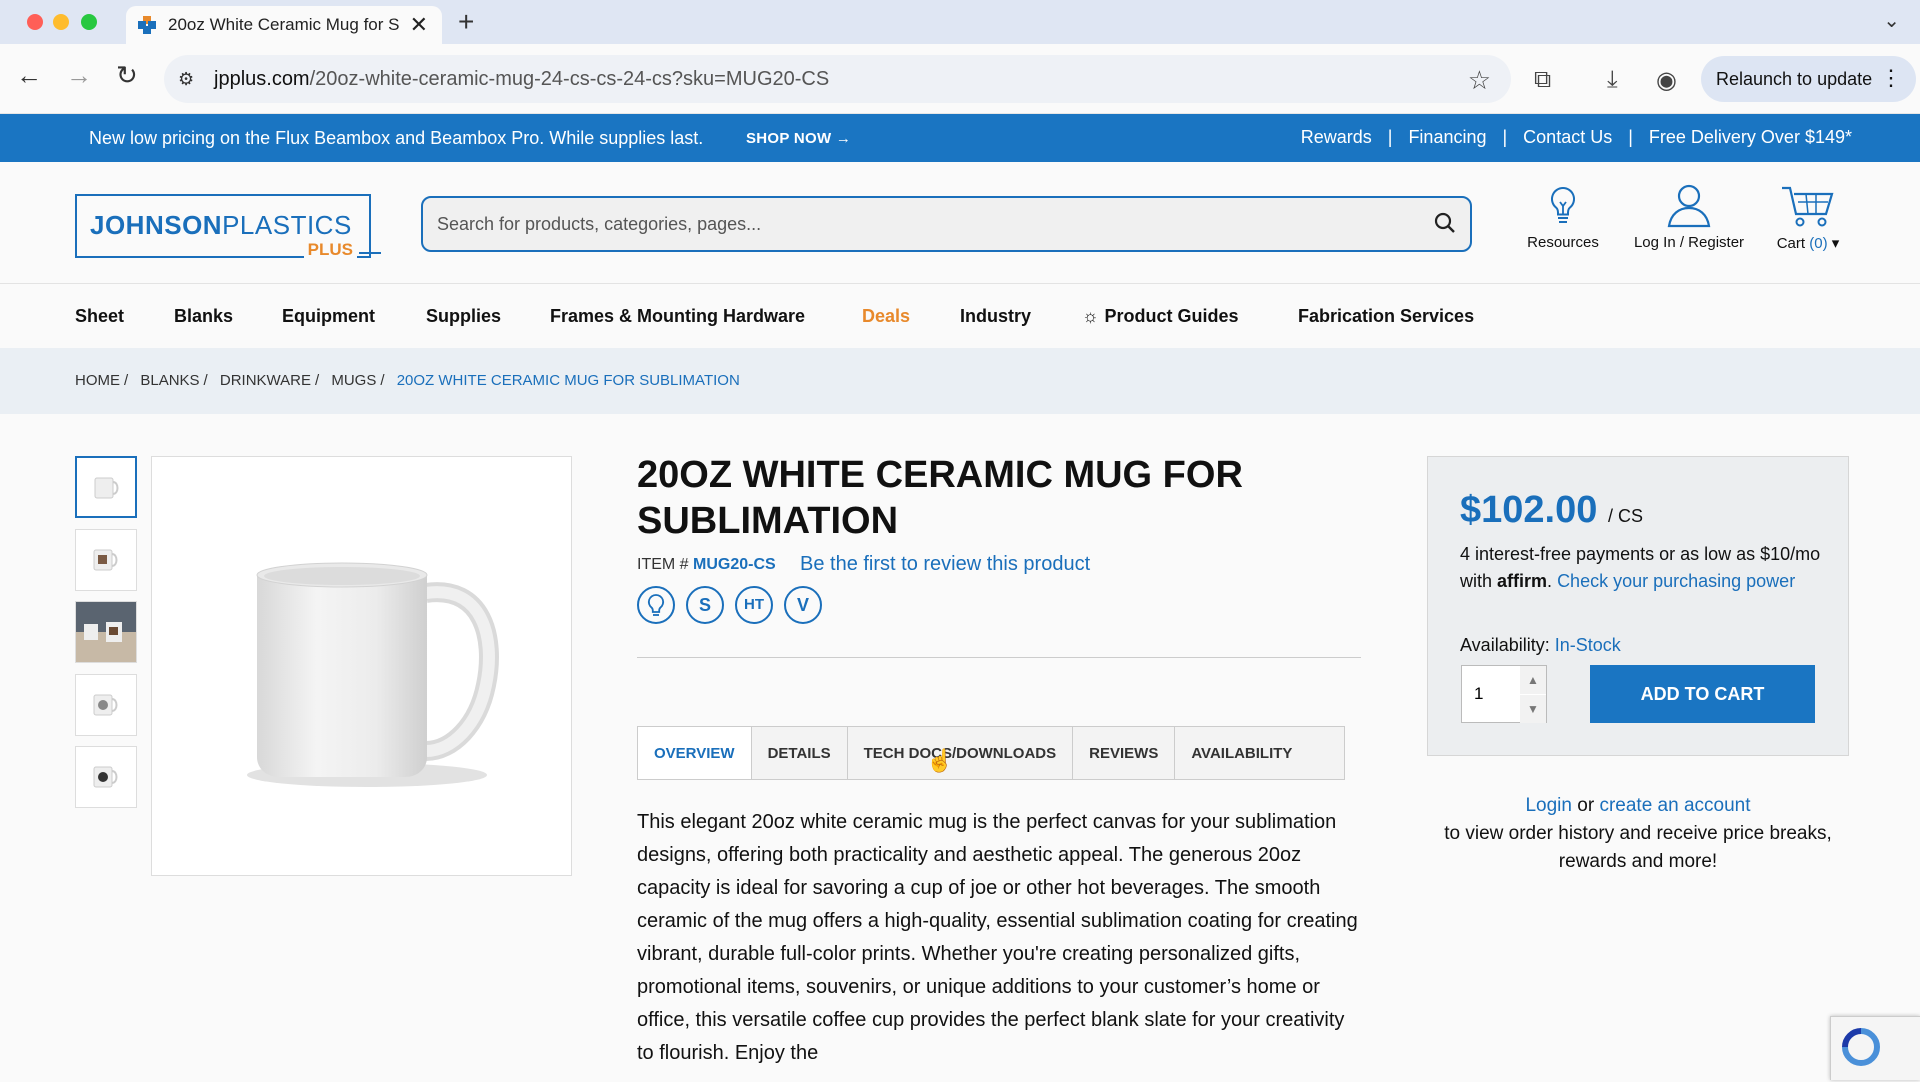 The width and height of the screenshot is (1920, 1082). I want to click on tab-overview: OVERVIEW, so click(695, 753).